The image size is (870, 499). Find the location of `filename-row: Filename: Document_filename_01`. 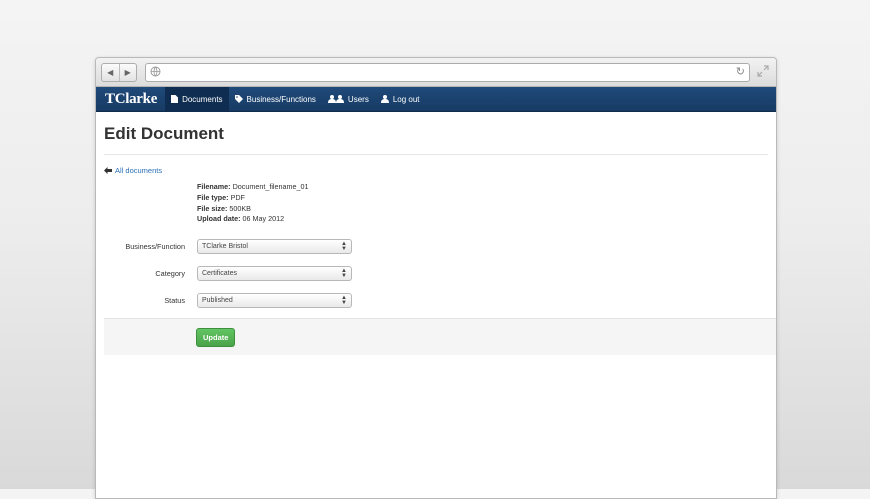

filename-row: Filename: Document_filename_01 is located at coordinates (482, 187).